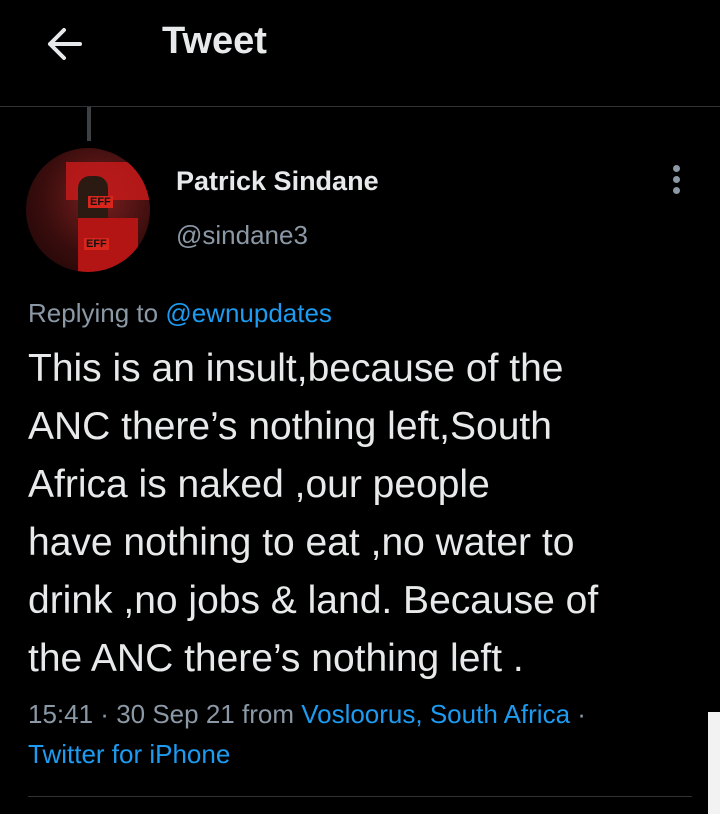 Image resolution: width=720 pixels, height=814 pixels. I want to click on top-bar: Tweet, so click(360, 53).